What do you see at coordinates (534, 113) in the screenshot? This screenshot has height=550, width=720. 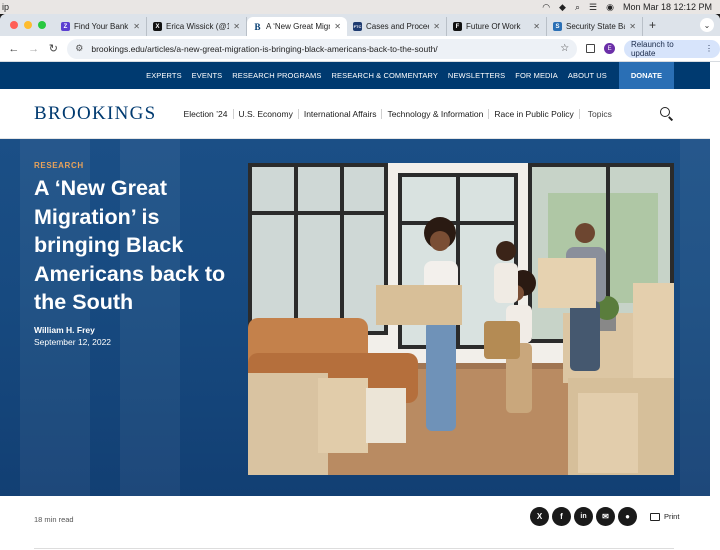 I see `nav-item-race-public-policy: Race in Public Policy` at bounding box center [534, 113].